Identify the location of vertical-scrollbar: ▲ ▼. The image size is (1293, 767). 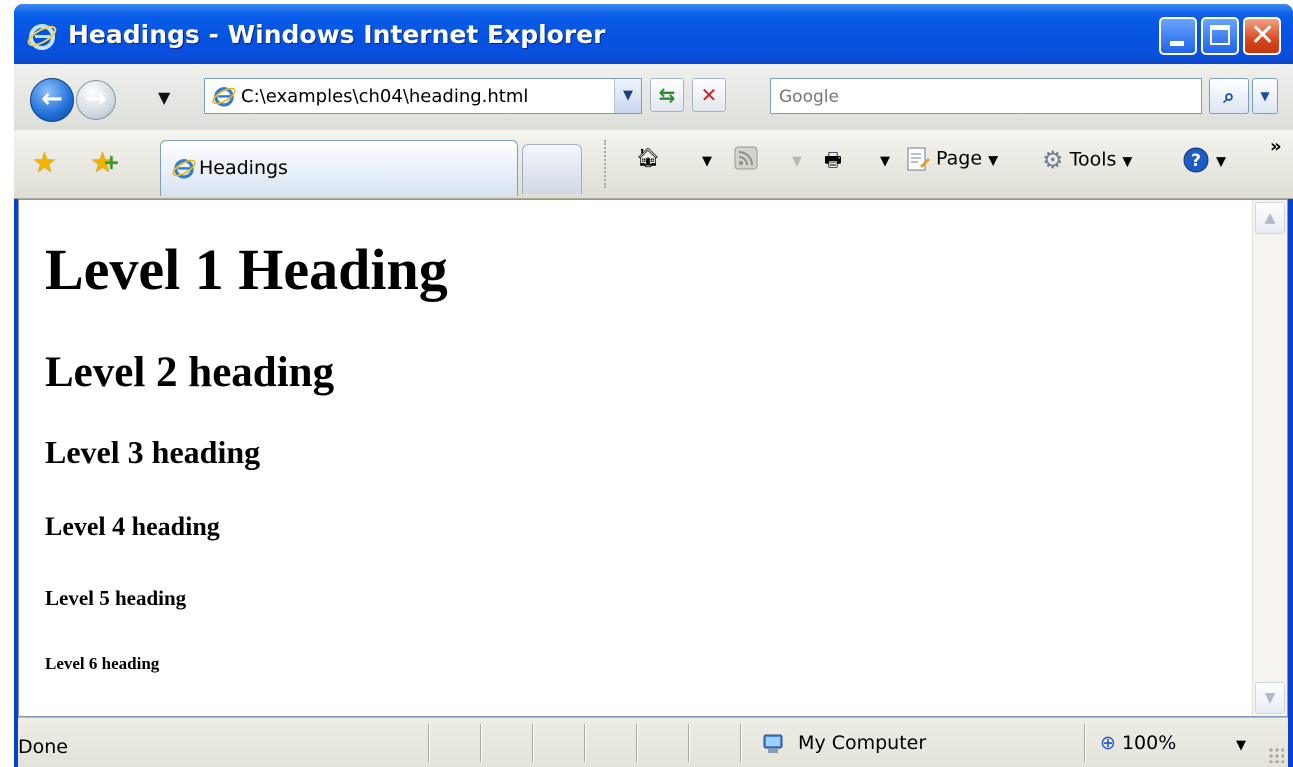
(1269, 458).